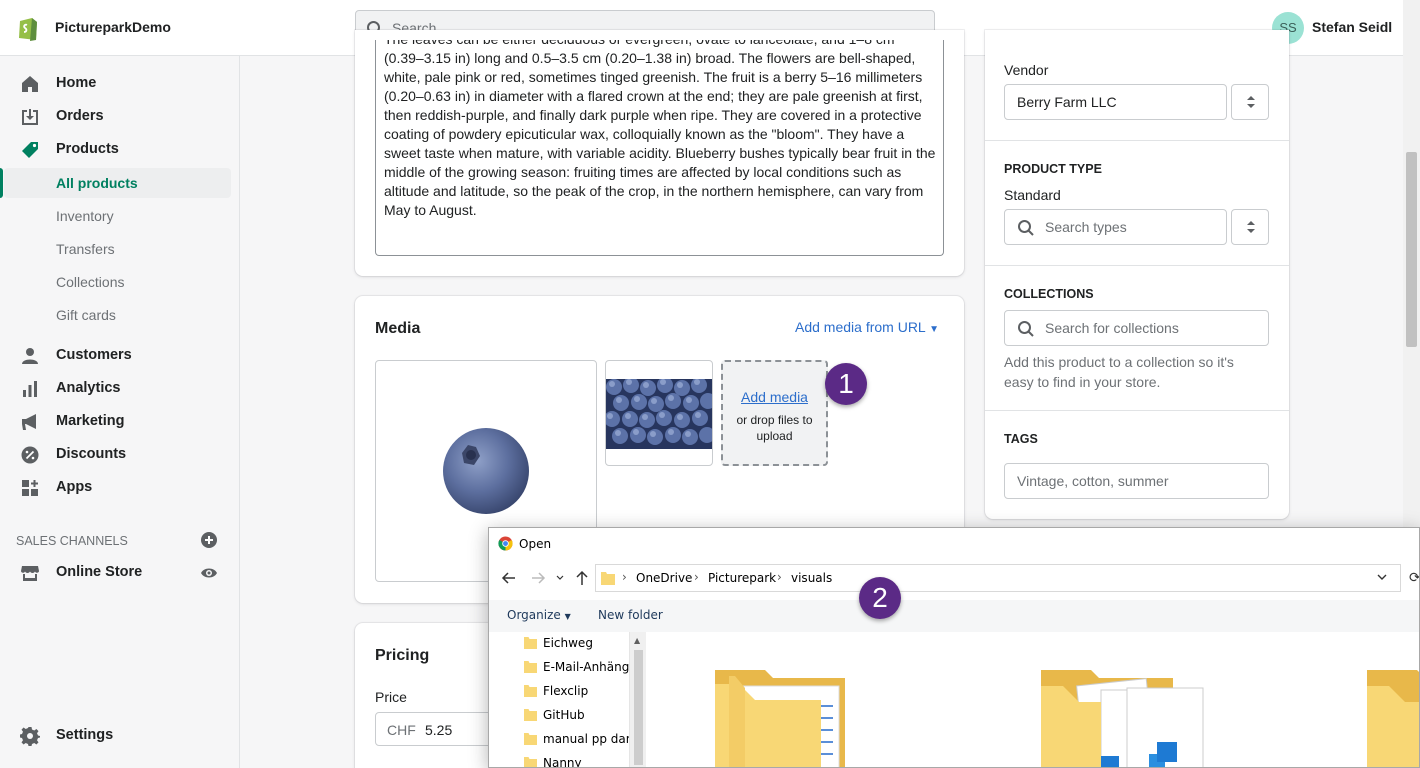 This screenshot has width=1420, height=768. Describe the element at coordinates (811, 578) in the screenshot. I see `breadcrumb-visuals: visuals` at that location.